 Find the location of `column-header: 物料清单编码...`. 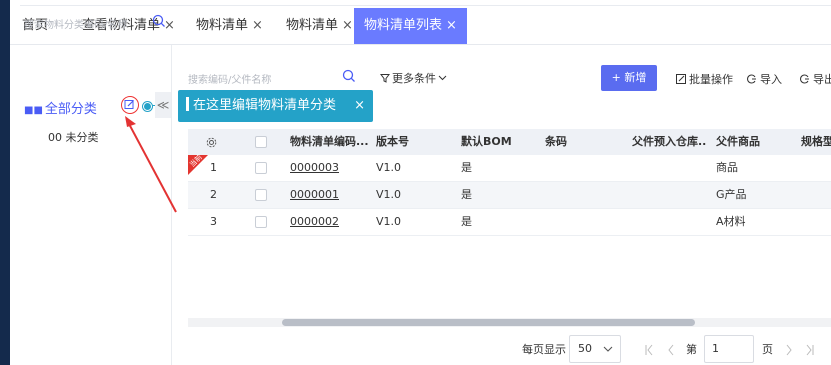

column-header: 物料清单编码... is located at coordinates (329, 142).